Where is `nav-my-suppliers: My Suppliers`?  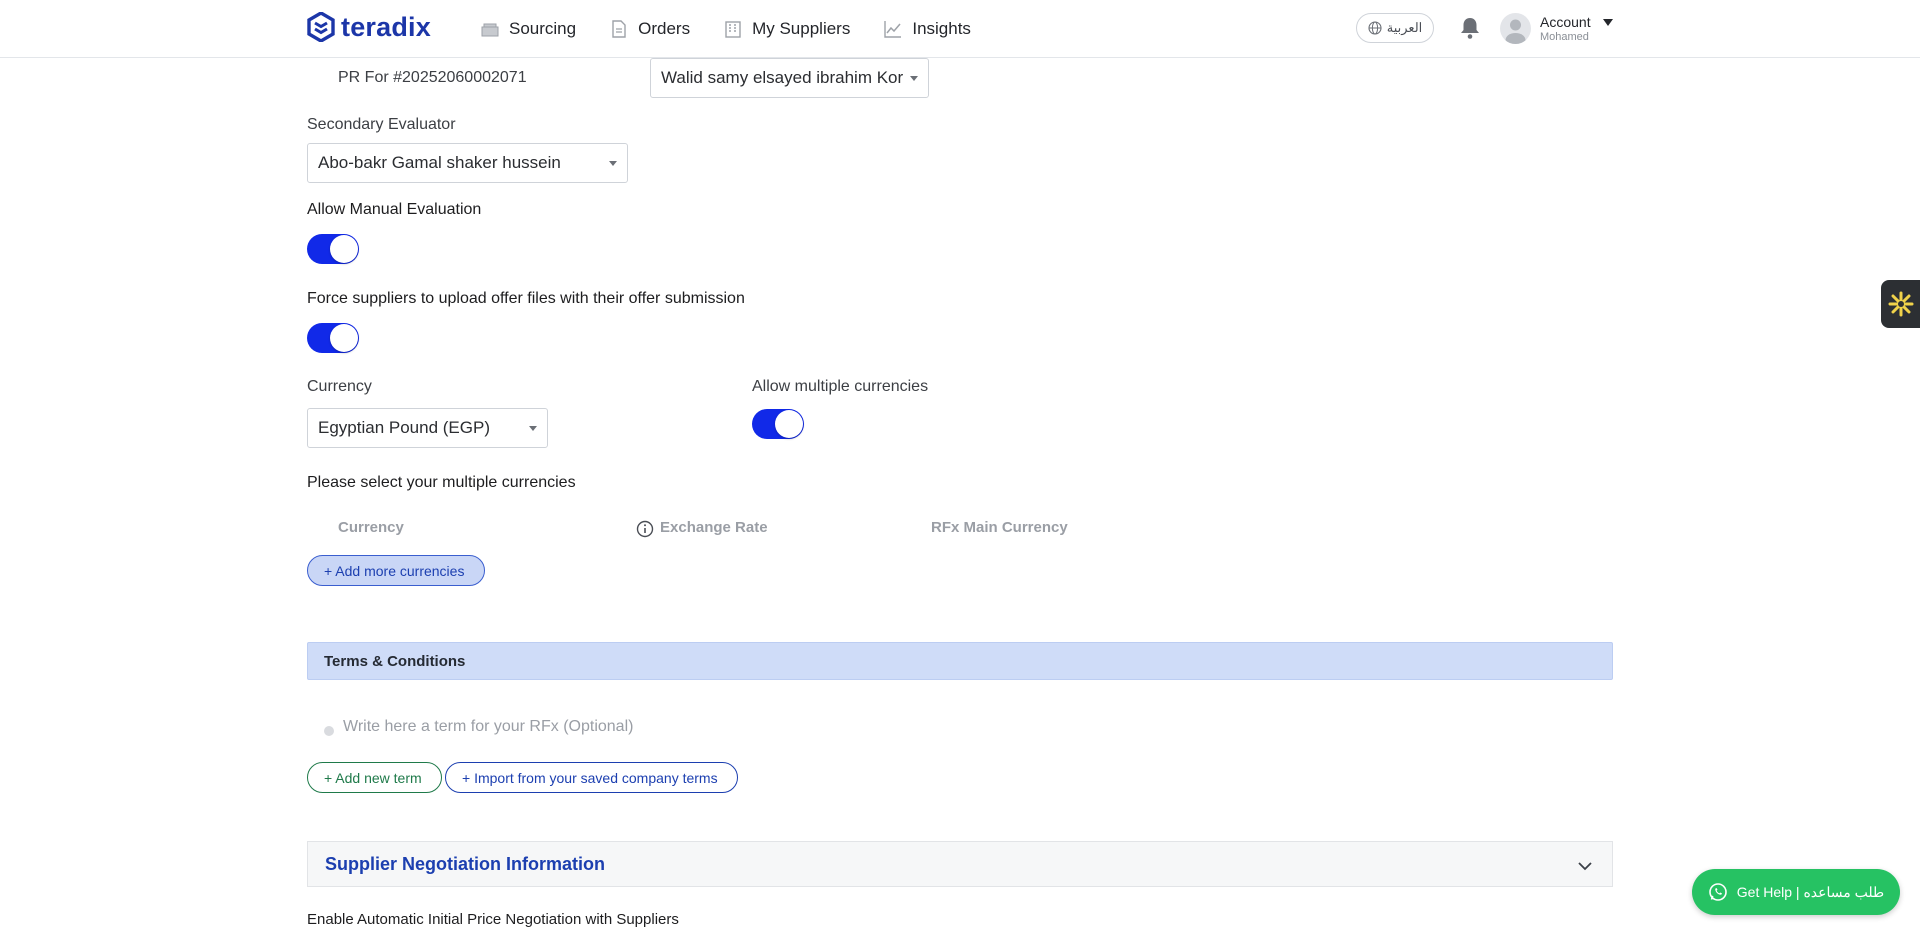
nav-my-suppliers: My Suppliers is located at coordinates (786, 29).